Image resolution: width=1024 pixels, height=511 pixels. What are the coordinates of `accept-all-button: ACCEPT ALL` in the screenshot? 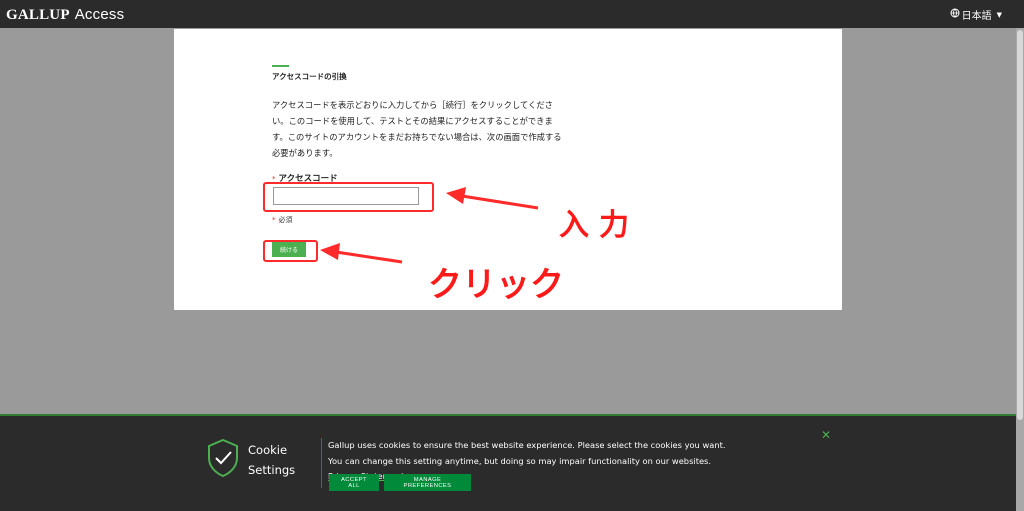 It's located at (354, 482).